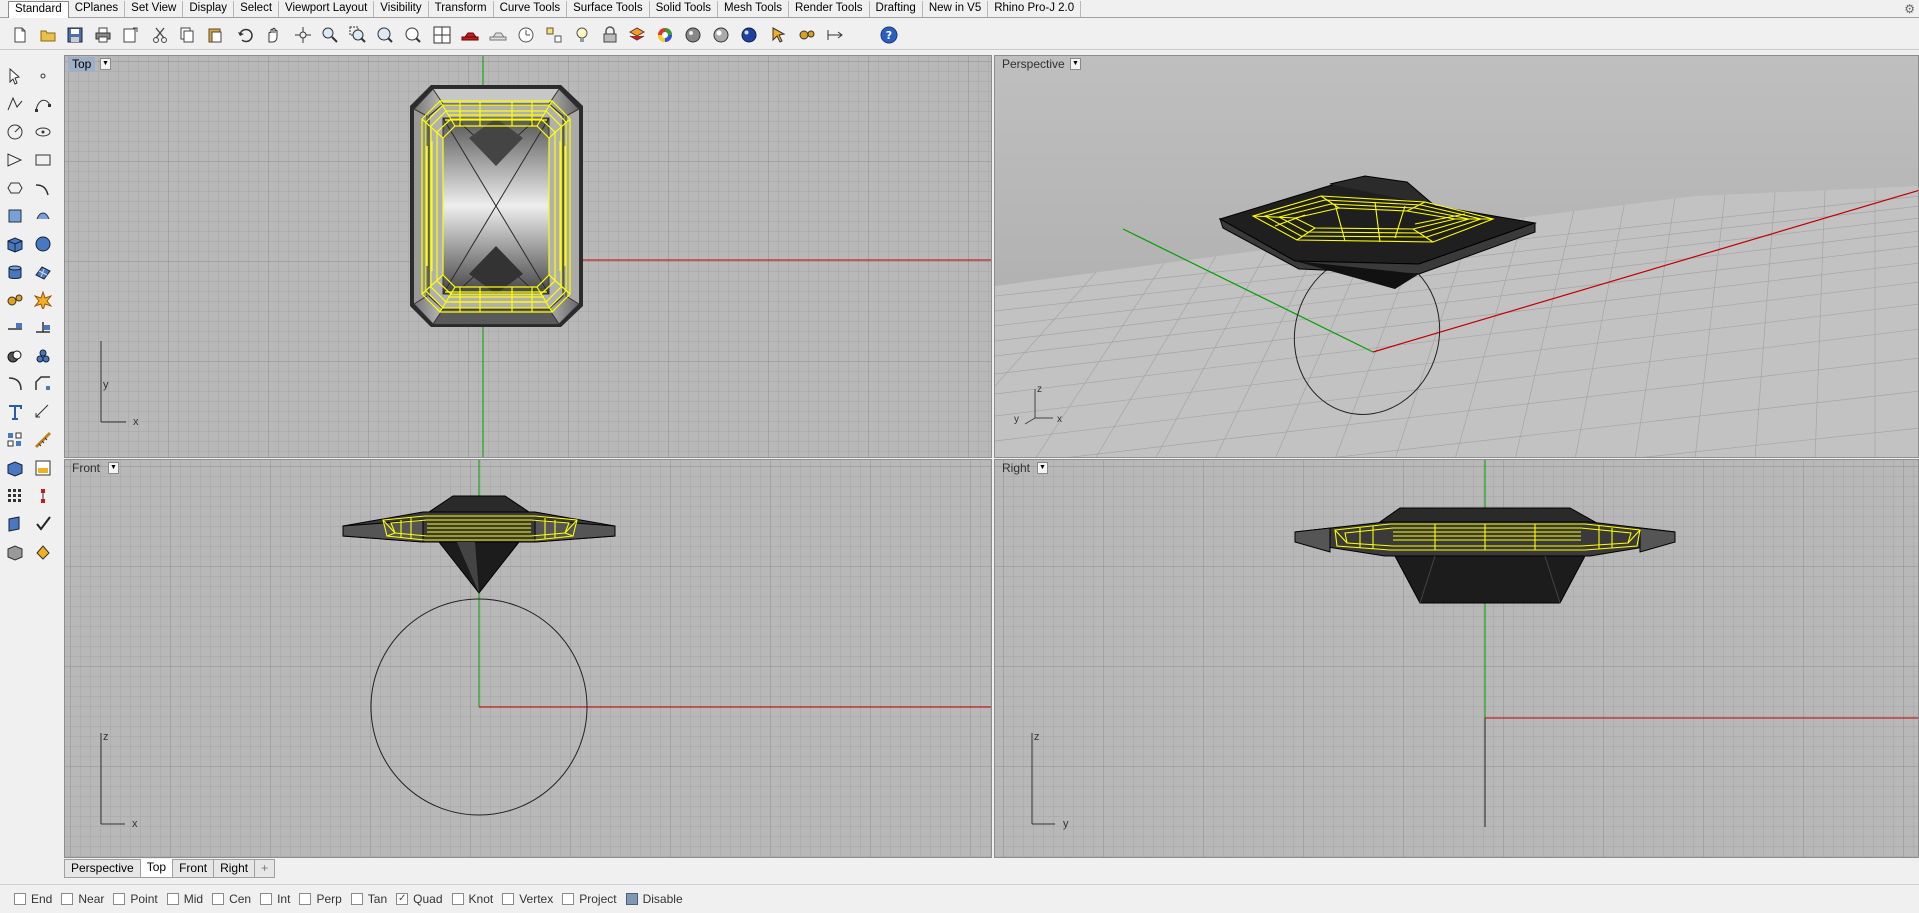 The image size is (1919, 913). I want to click on freeform-curve-icon, so click(43, 188).